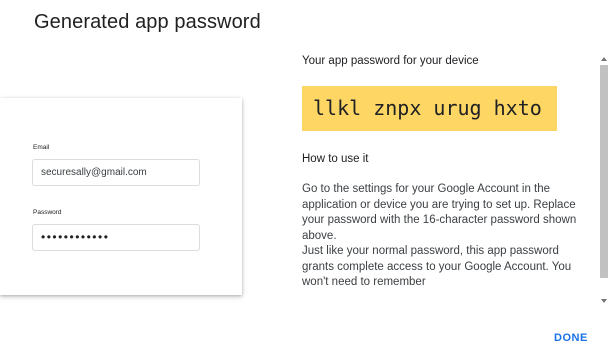  What do you see at coordinates (94, 172) in the screenshot?
I see `email-value: securesally@gmail.com` at bounding box center [94, 172].